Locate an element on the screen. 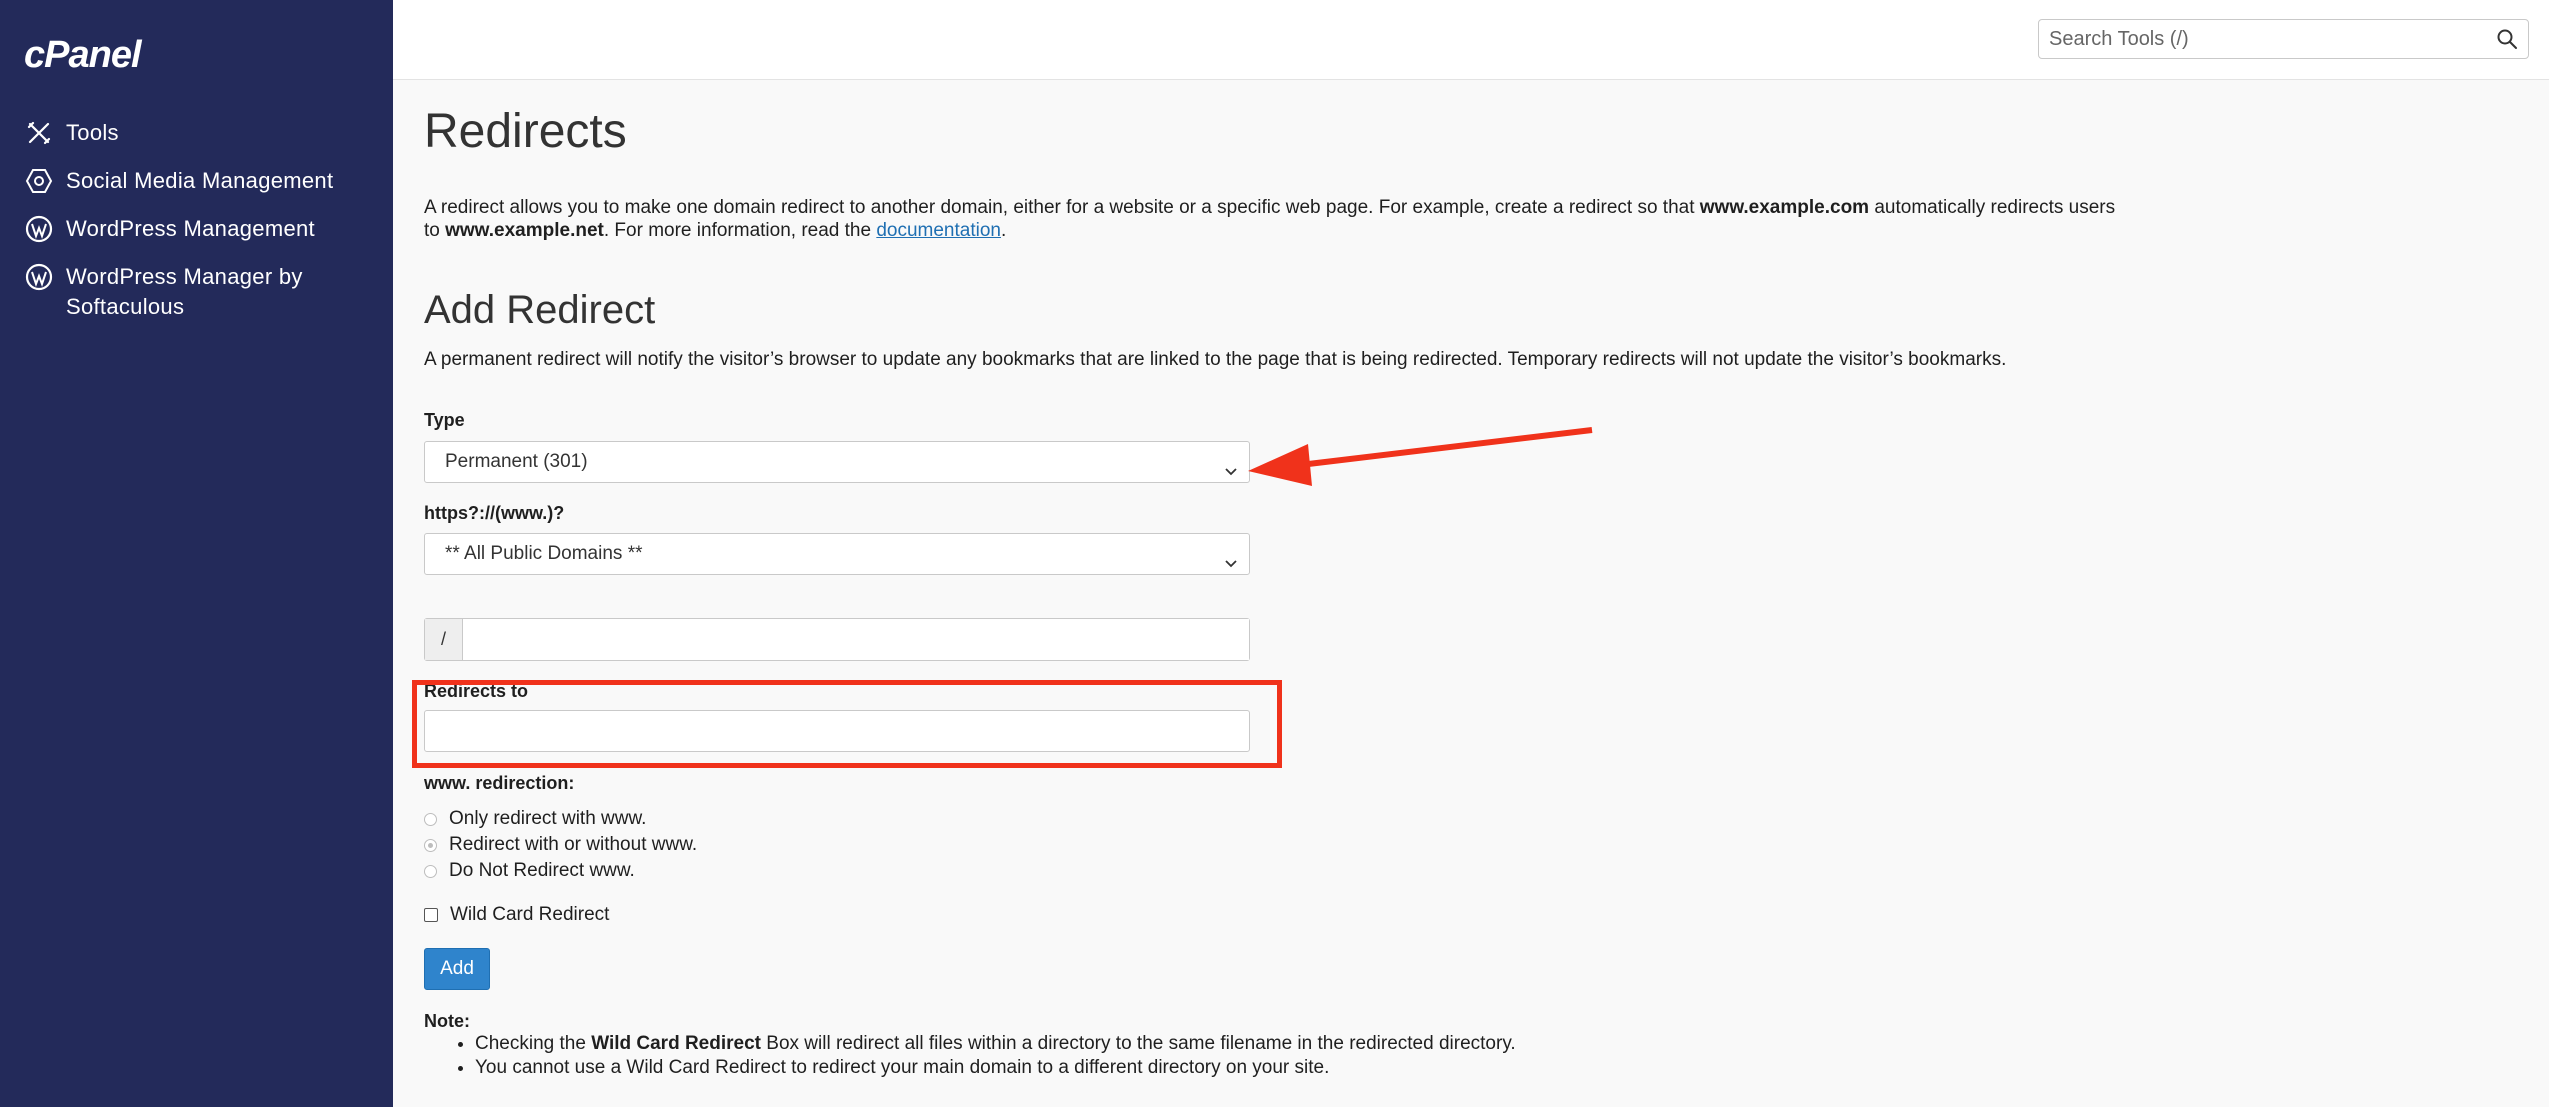 The image size is (2549, 1107). path-input is located at coordinates (856, 639).